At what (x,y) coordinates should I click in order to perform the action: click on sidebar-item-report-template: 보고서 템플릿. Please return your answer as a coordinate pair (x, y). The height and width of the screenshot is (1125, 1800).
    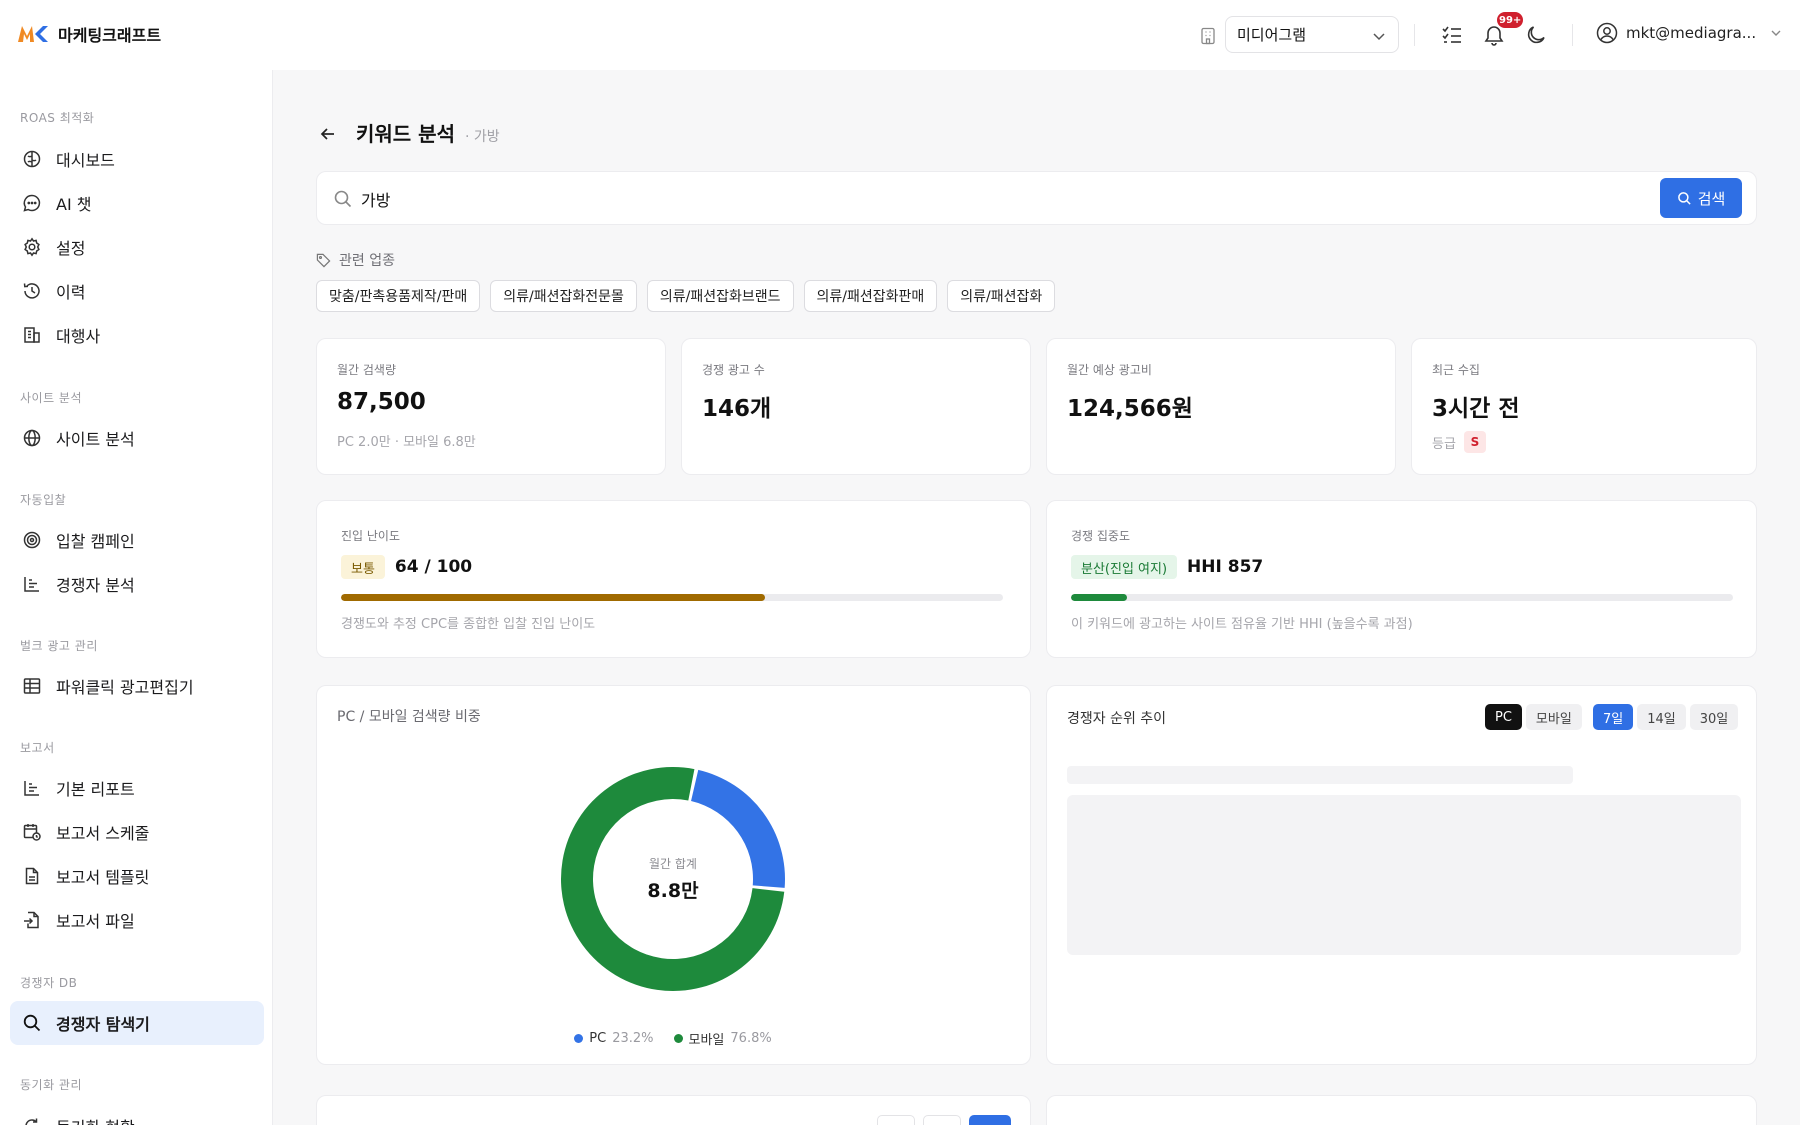
    Looking at the image, I should click on (137, 876).